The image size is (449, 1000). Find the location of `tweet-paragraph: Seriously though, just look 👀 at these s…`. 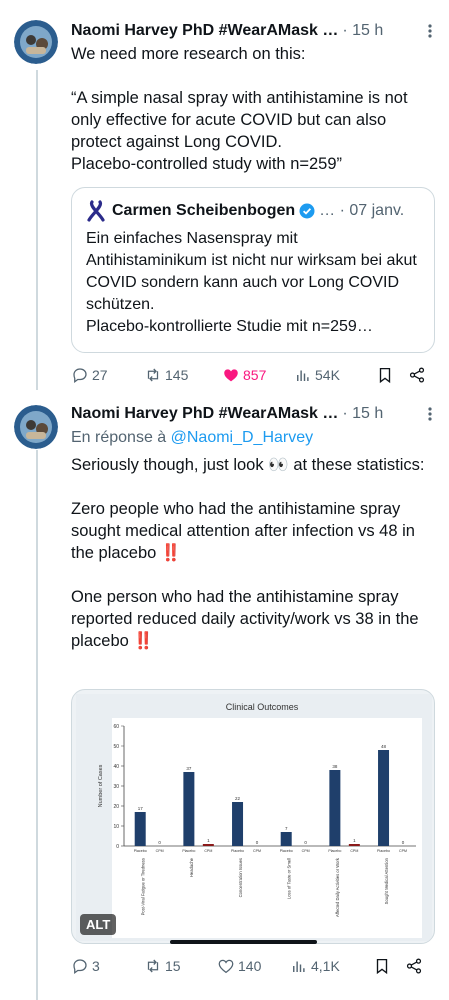

tweet-paragraph: Seriously though, just look 👀 at these s… is located at coordinates (248, 465).